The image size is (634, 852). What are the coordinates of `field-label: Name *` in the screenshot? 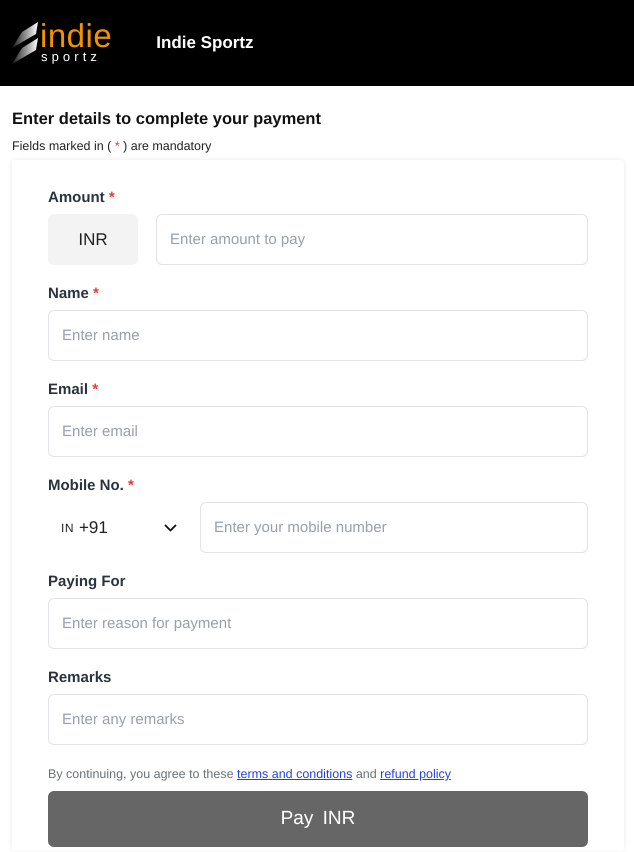 It's located at (73, 294).